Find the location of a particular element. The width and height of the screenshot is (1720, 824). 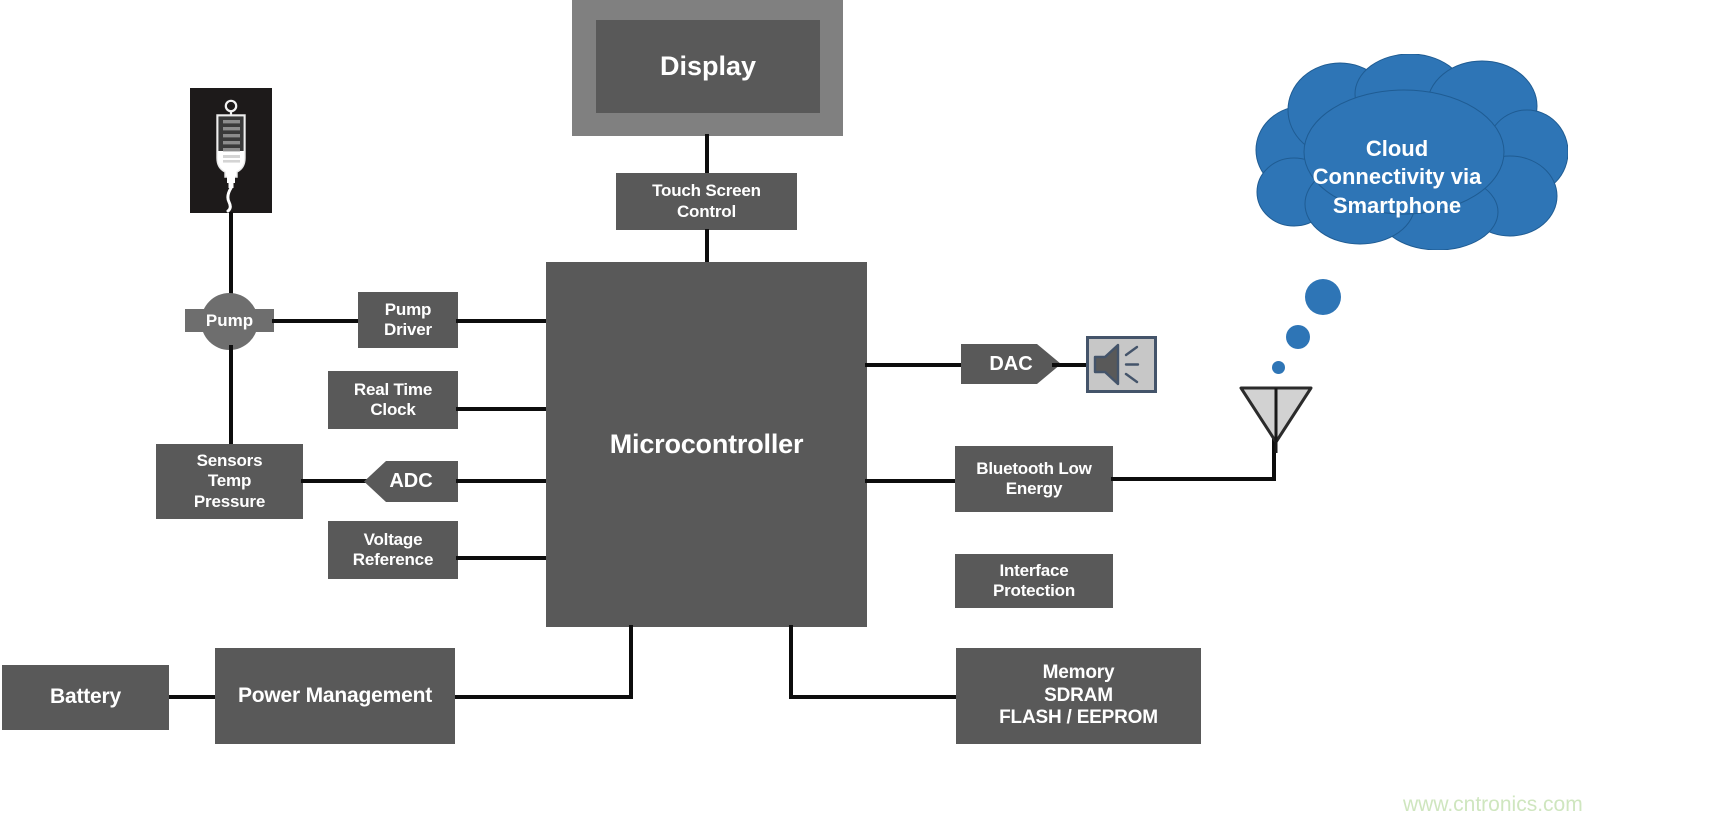

pump-label: Pump is located at coordinates (229, 320).